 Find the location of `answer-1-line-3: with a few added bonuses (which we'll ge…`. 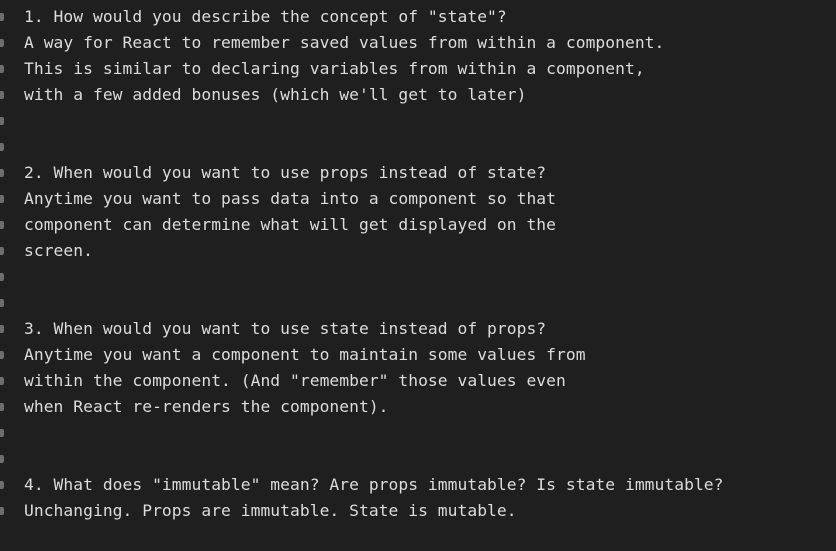

answer-1-line-3: with a few added bonuses (which we'll ge… is located at coordinates (275, 94).